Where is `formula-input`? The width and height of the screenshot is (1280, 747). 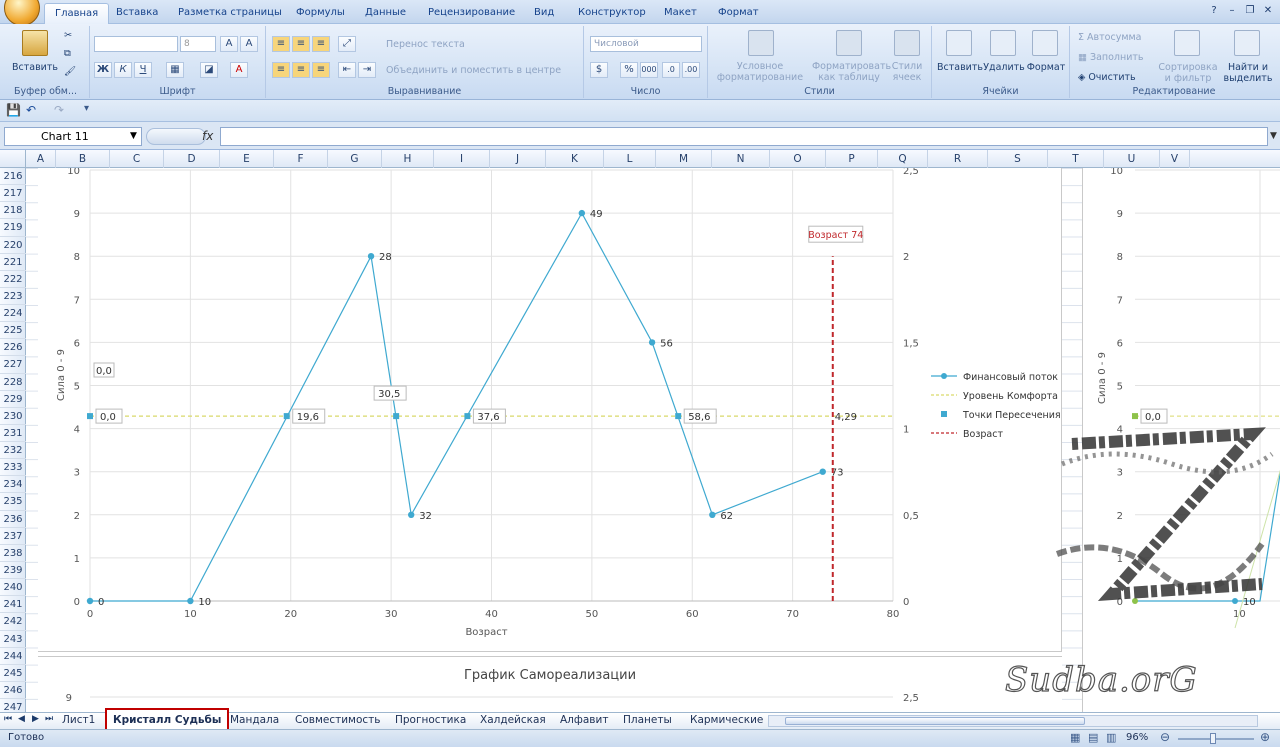 formula-input is located at coordinates (744, 136).